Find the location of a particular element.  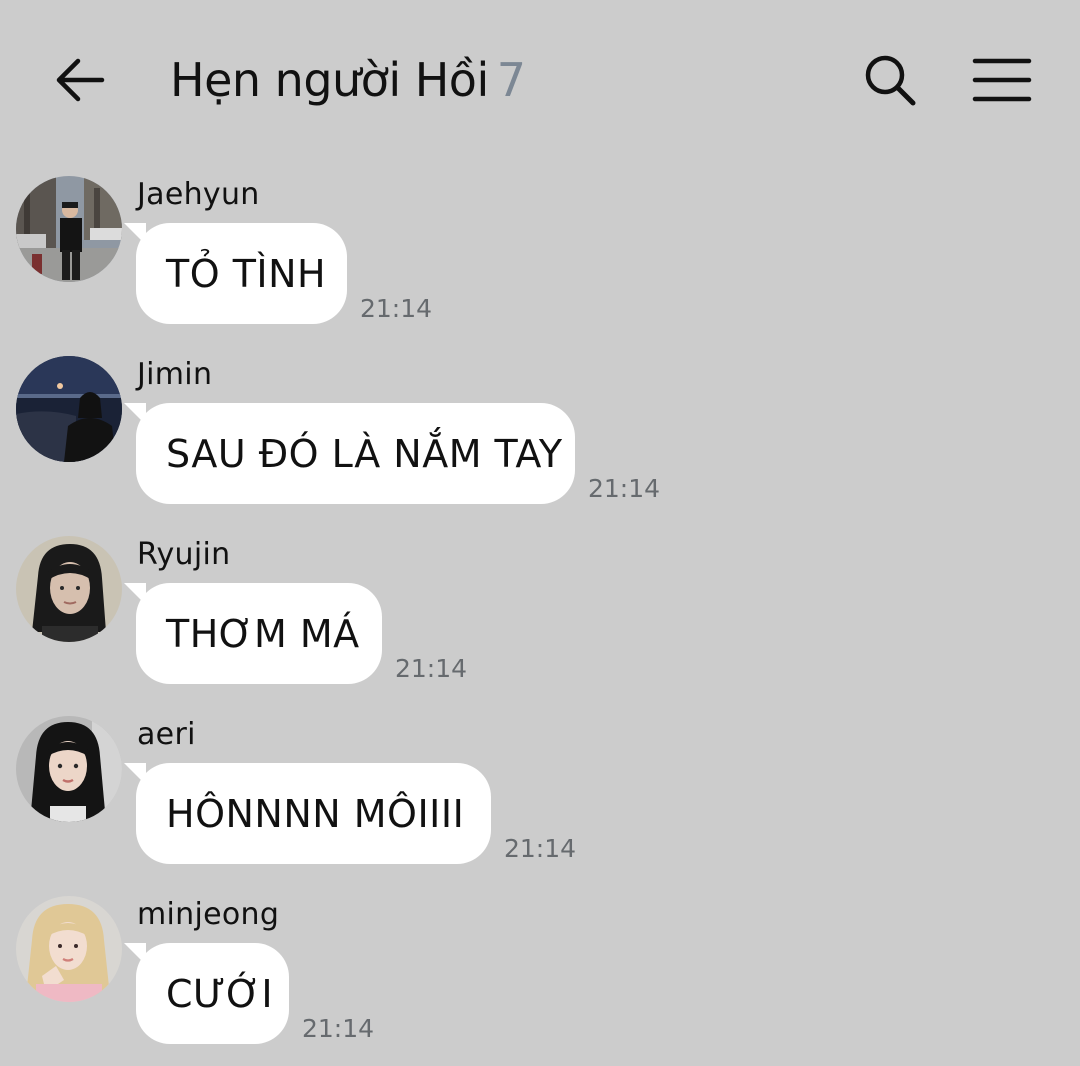

menu-button is located at coordinates (1002, 80).